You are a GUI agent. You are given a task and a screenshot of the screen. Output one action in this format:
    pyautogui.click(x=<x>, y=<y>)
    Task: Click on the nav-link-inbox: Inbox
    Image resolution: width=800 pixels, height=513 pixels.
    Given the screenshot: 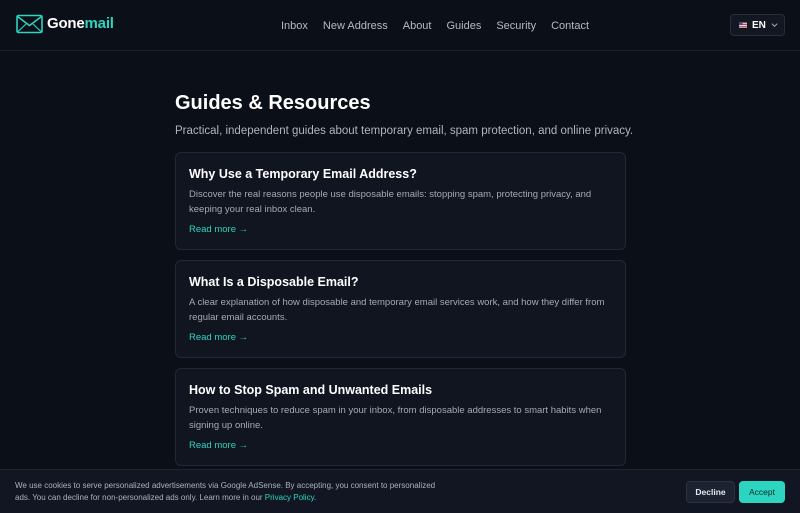 What is the action you would take?
    pyautogui.click(x=294, y=26)
    